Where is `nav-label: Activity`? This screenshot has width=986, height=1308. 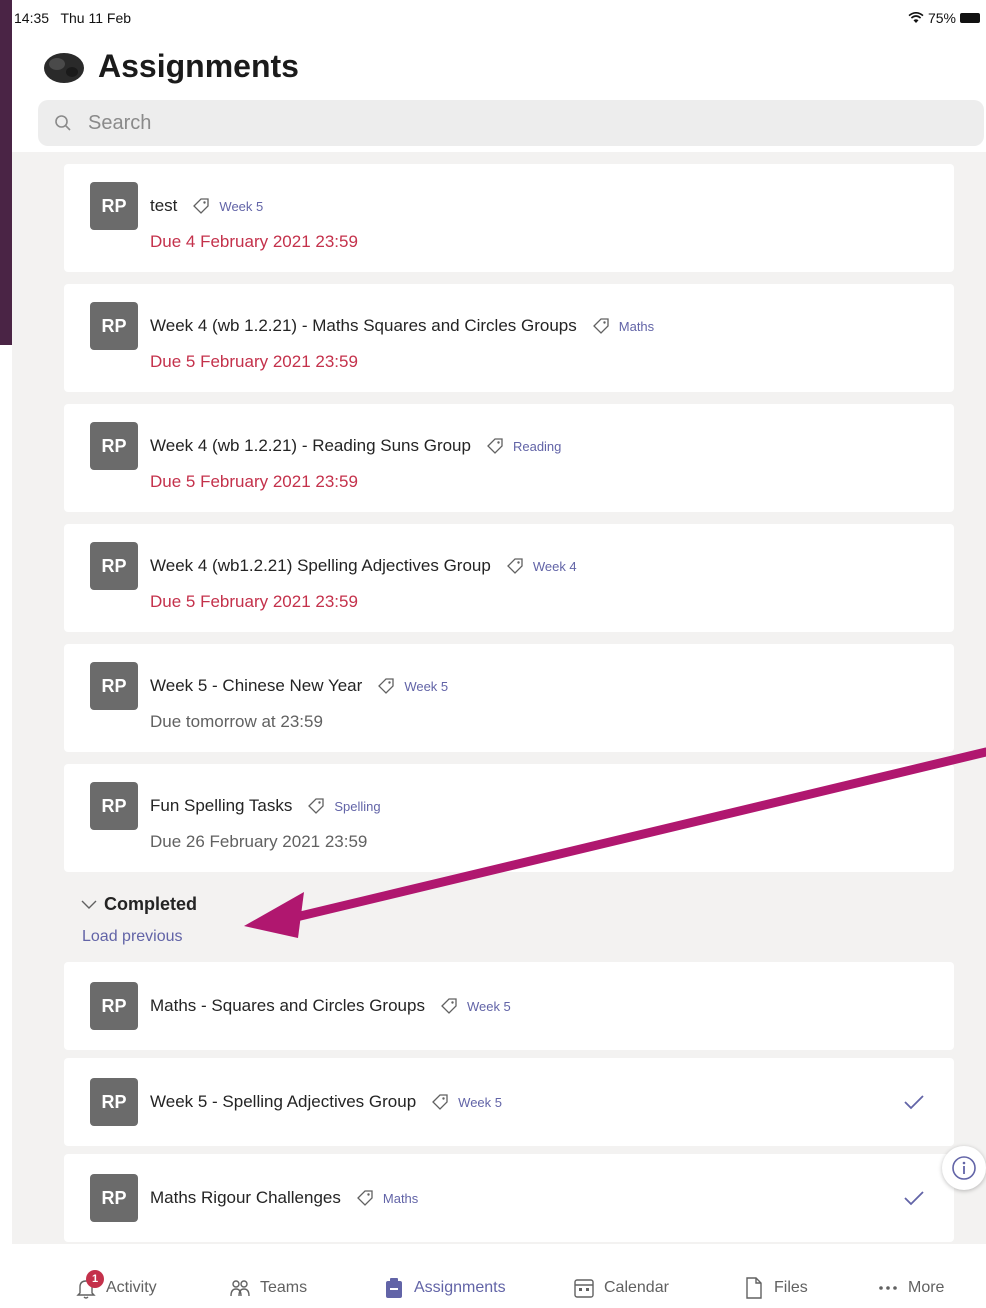
nav-label: Activity is located at coordinates (131, 1287).